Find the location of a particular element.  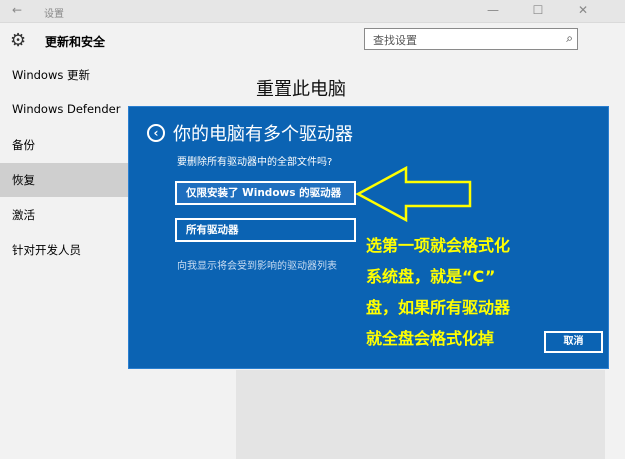

search-input: 查找设置 ⌕ is located at coordinates (471, 39).